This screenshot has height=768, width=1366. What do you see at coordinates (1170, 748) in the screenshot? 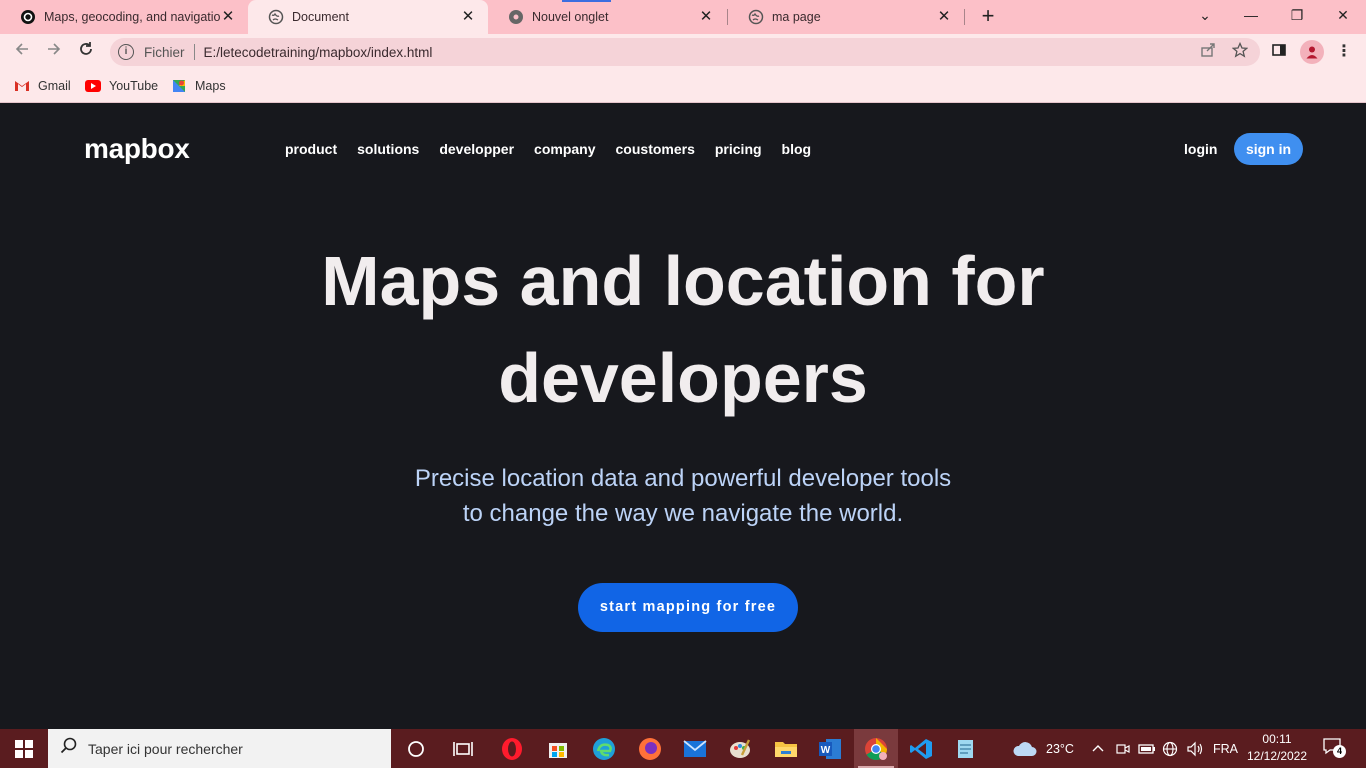
I see `network-globe-icon` at bounding box center [1170, 748].